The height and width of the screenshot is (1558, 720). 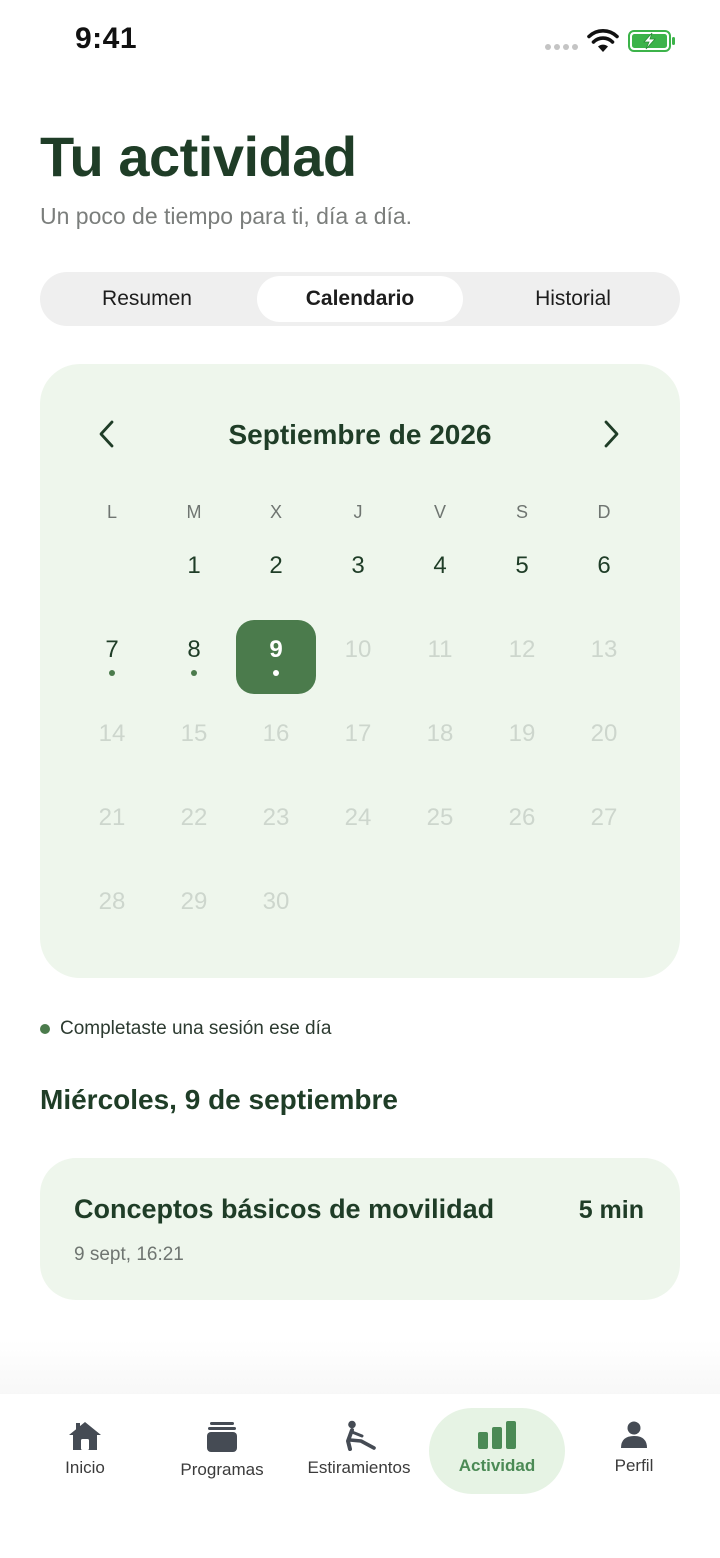 I want to click on calendar-day-number: 3, so click(x=358, y=565).